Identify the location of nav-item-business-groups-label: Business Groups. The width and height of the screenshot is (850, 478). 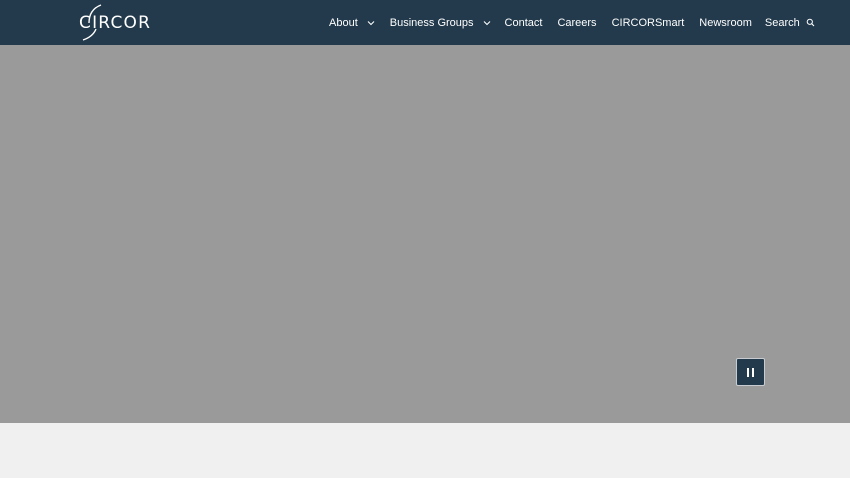
(431, 22).